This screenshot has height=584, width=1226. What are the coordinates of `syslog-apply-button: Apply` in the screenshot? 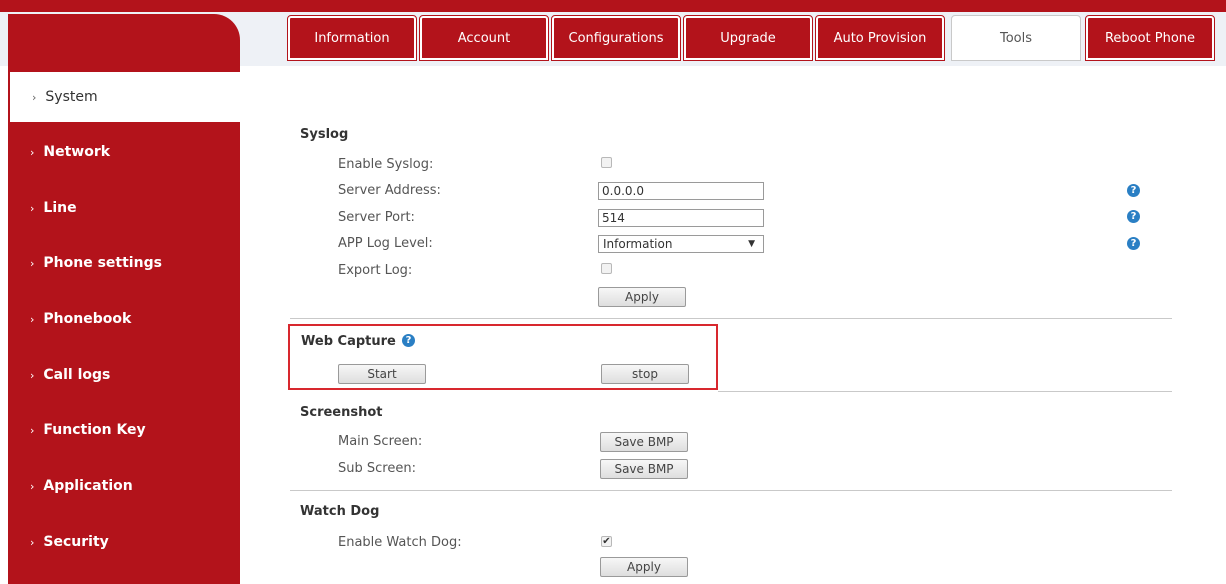 It's located at (642, 297).